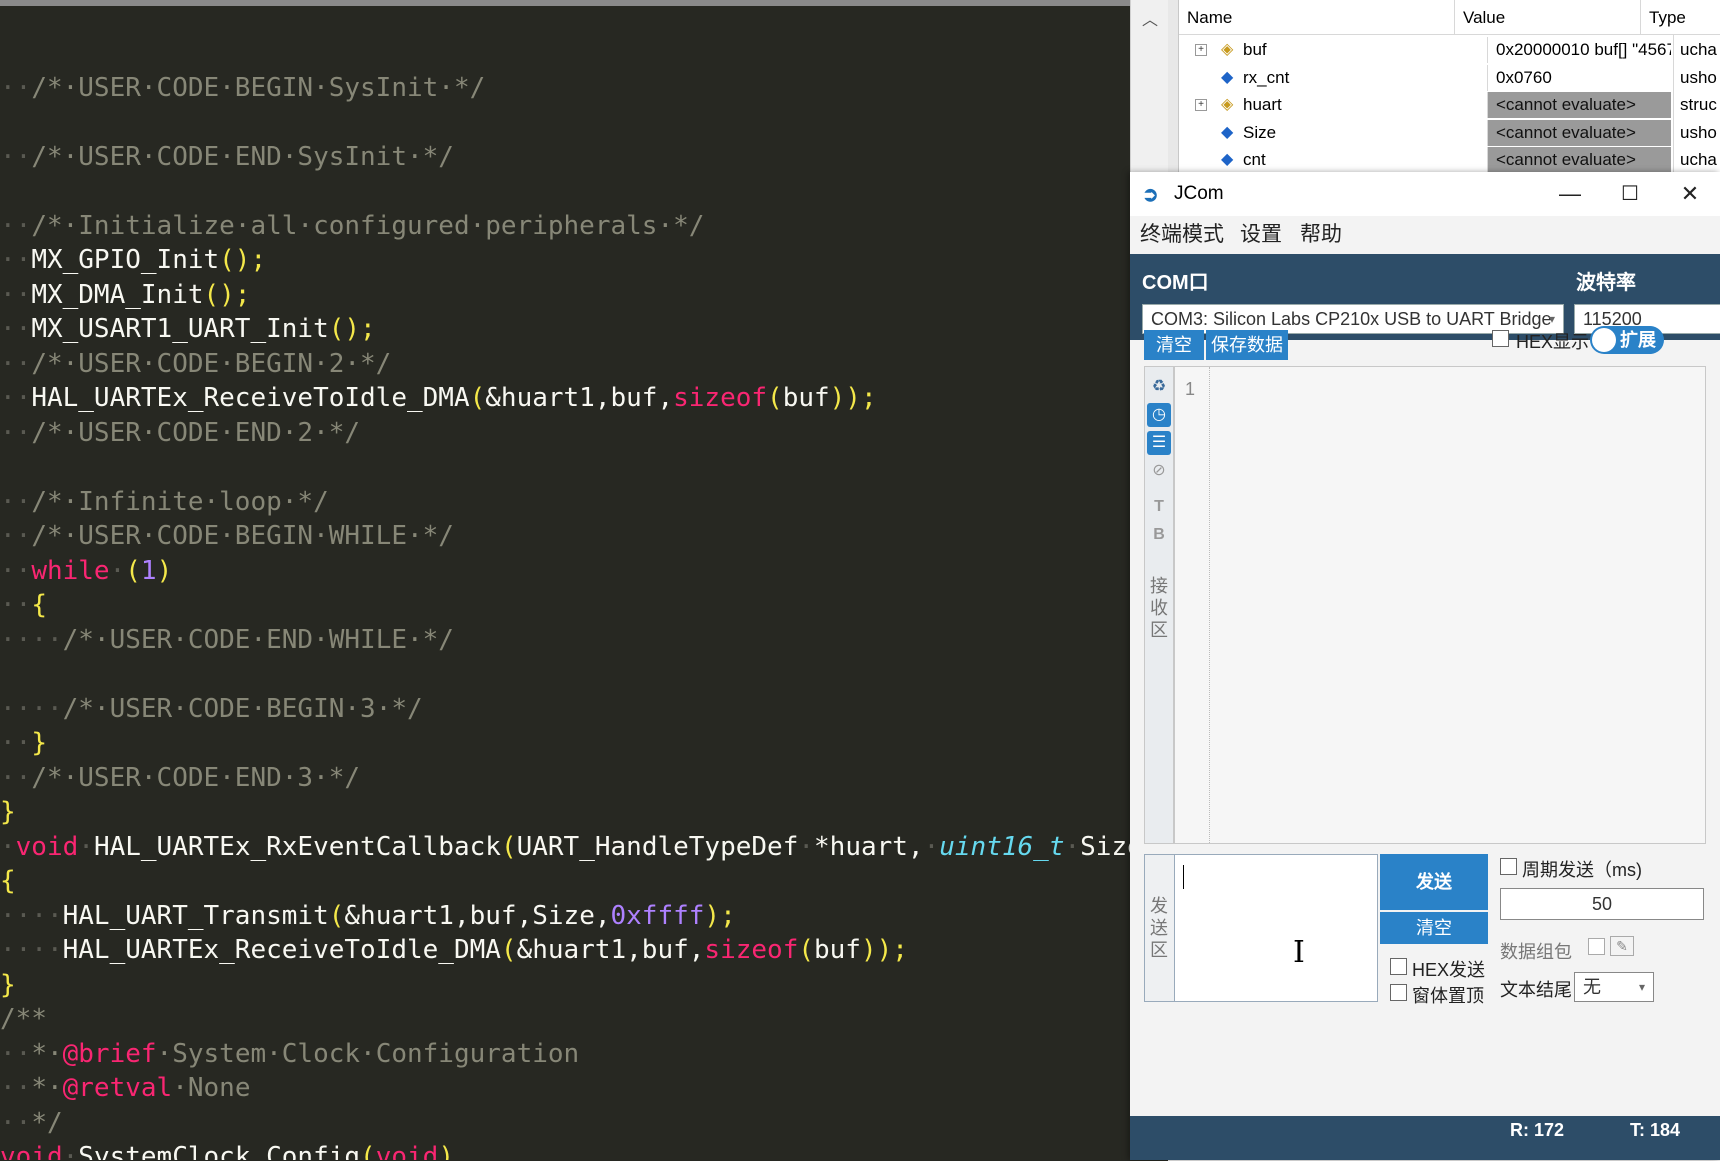 The image size is (1720, 1161). I want to click on periodic-send-label: 周期发送（ms), so click(1582, 870).